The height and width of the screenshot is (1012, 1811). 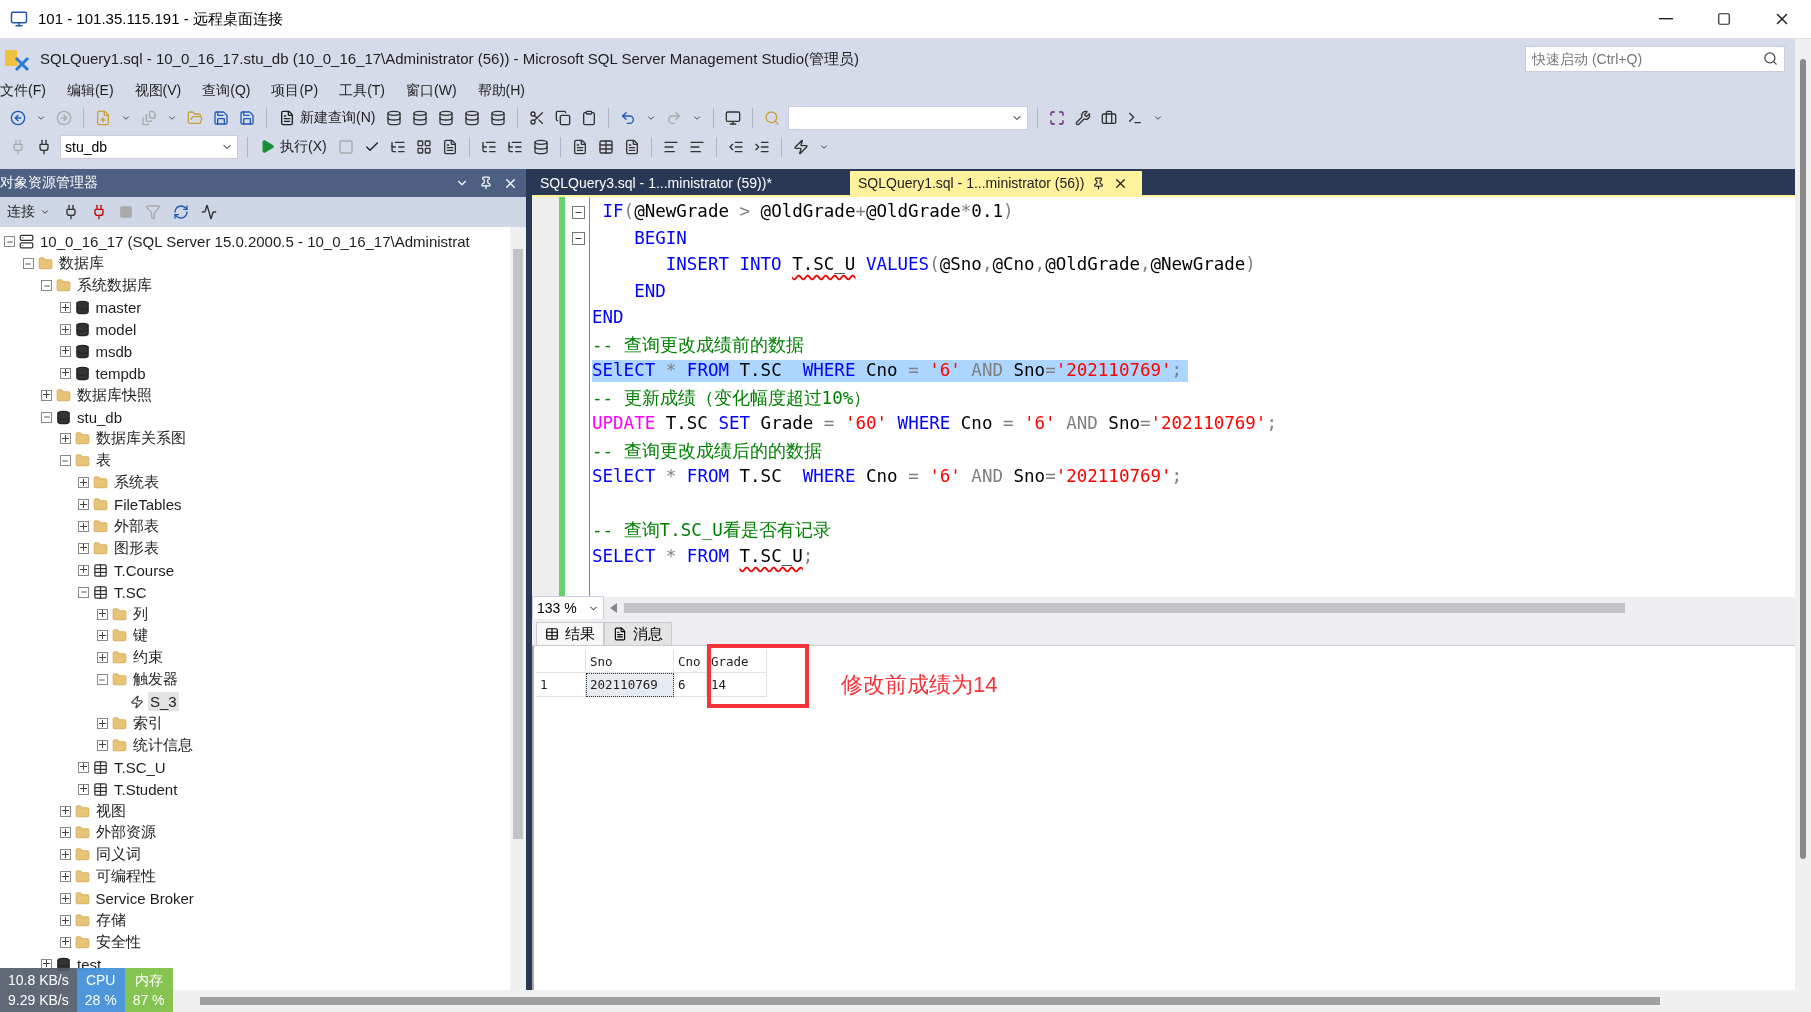 What do you see at coordinates (116, 329) in the screenshot?
I see `tree-item: model` at bounding box center [116, 329].